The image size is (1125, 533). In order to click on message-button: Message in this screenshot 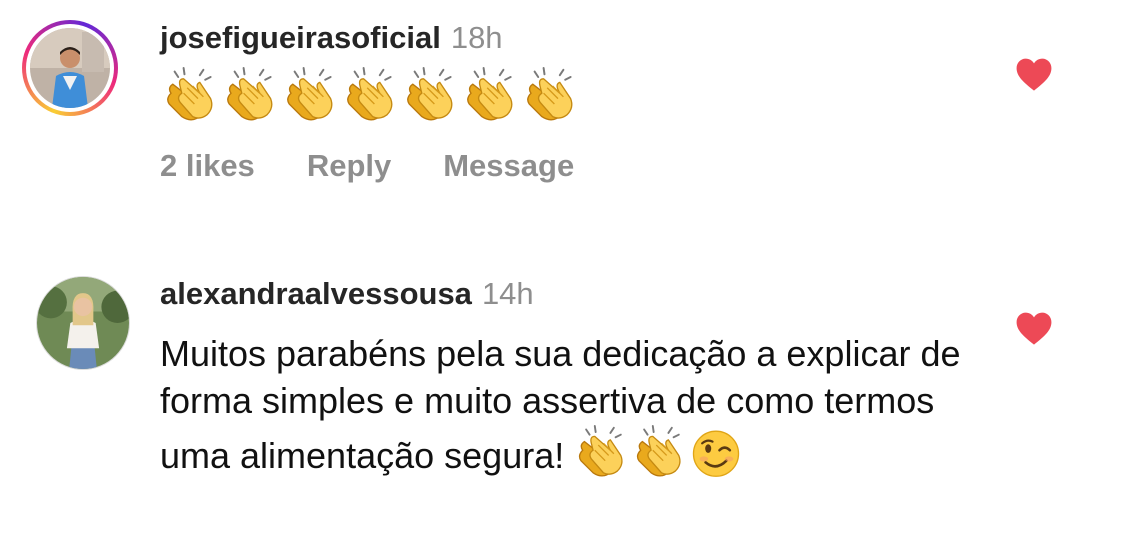, I will do `click(508, 166)`.